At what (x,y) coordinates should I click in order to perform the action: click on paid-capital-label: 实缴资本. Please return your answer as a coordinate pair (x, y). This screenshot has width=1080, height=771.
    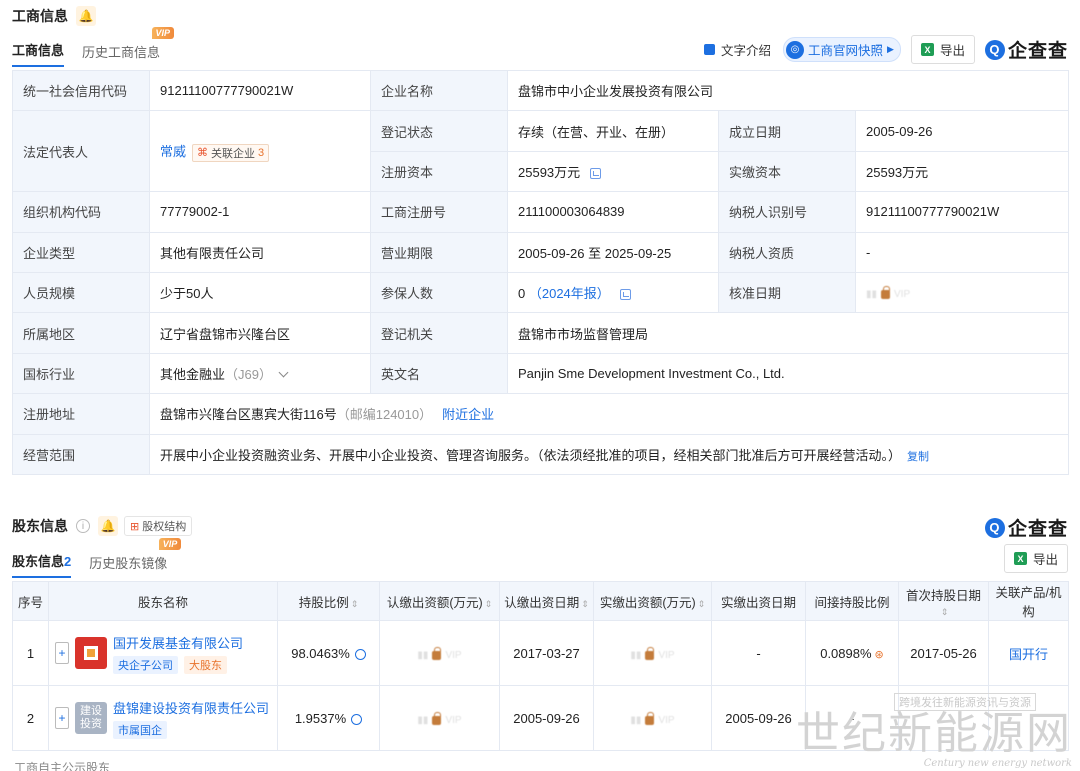
    Looking at the image, I should click on (787, 171).